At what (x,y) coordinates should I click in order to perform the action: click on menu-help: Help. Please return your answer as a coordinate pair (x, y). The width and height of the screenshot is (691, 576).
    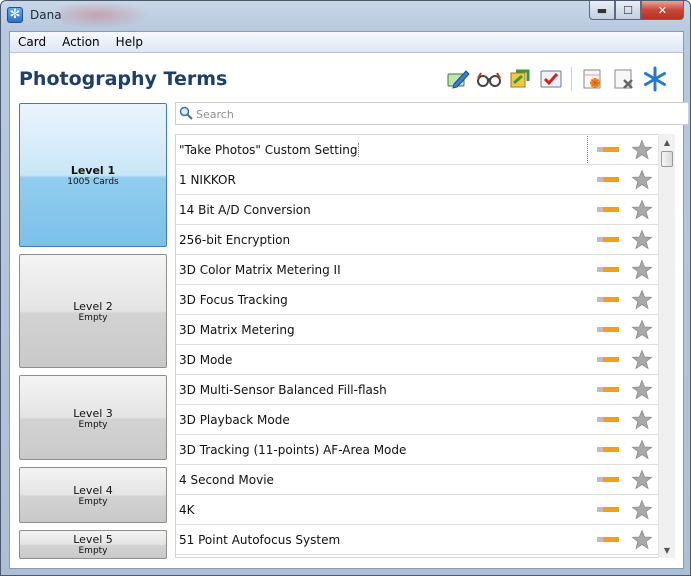
    Looking at the image, I should click on (129, 42).